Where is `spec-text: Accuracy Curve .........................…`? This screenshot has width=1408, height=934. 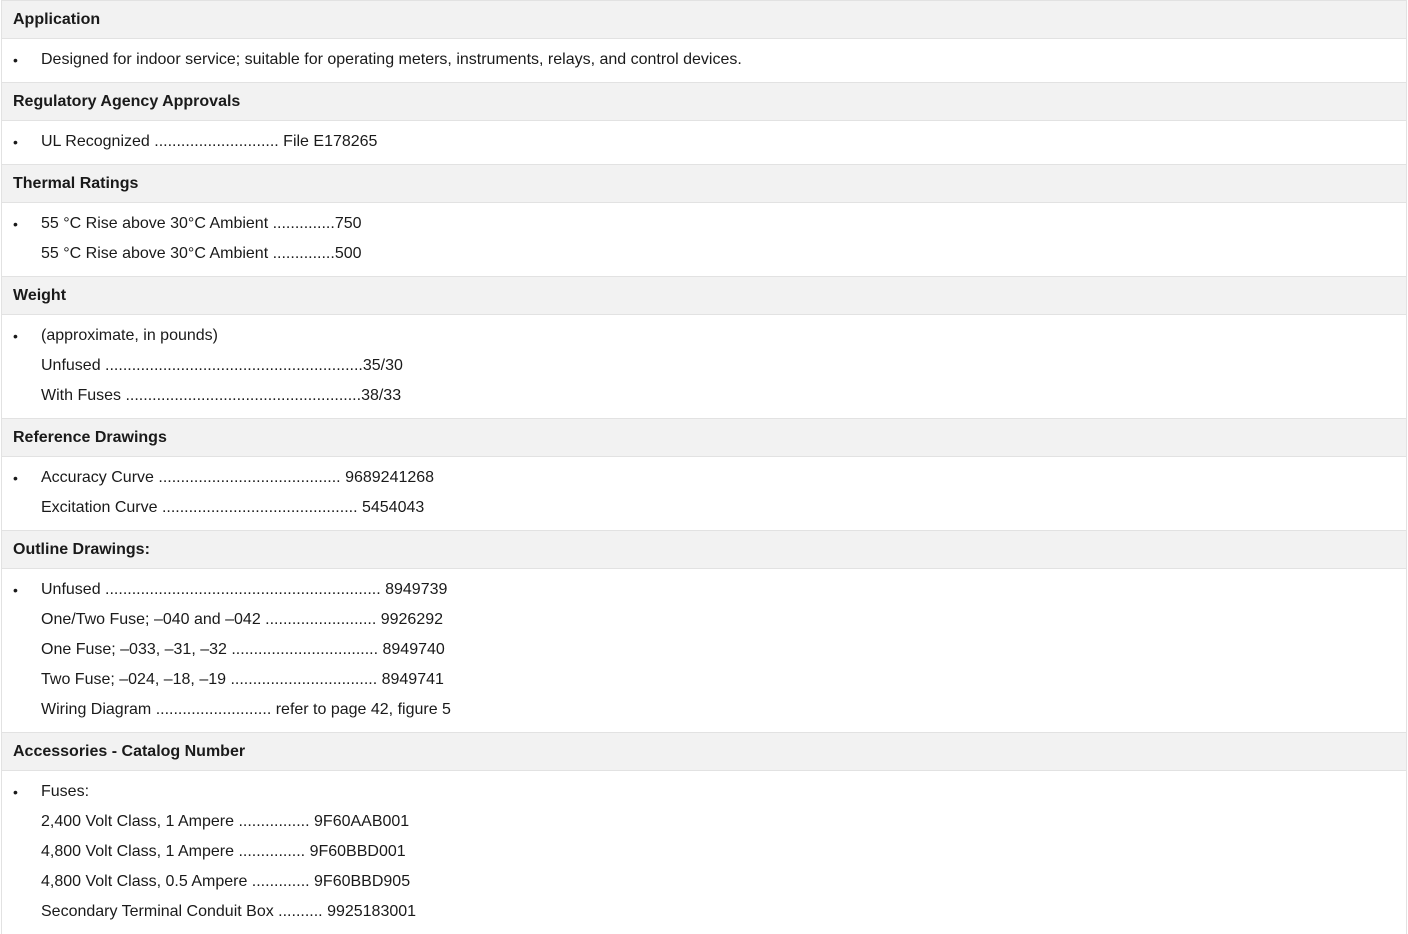
spec-text: Accuracy Curve .........................… is located at coordinates (238, 477).